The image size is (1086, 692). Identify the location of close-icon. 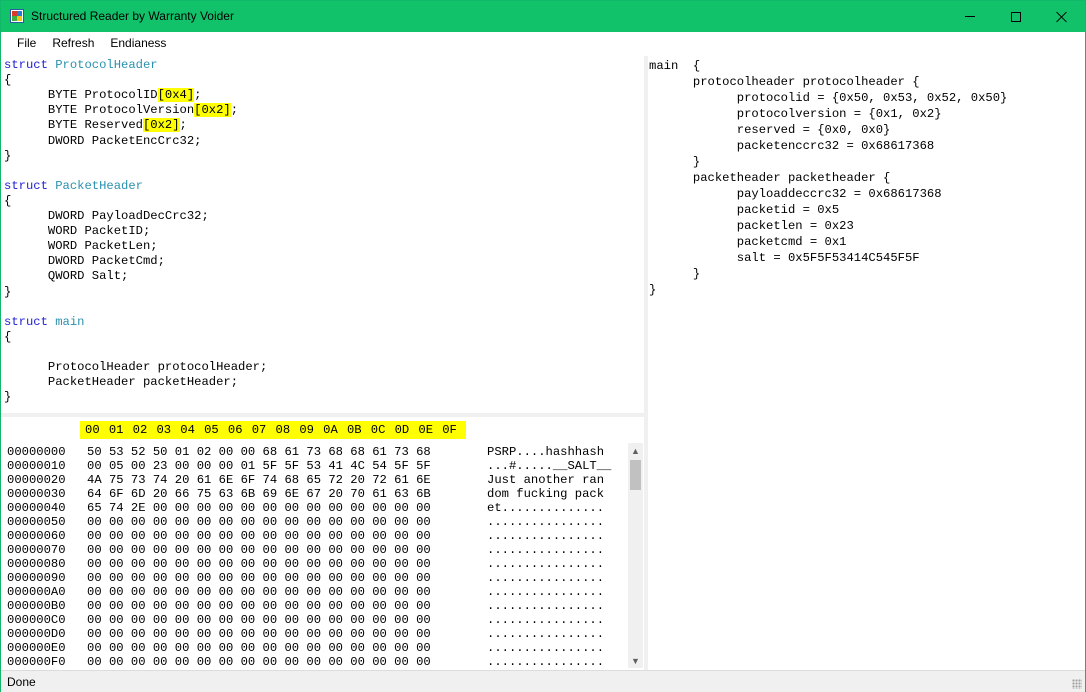
(1062, 17).